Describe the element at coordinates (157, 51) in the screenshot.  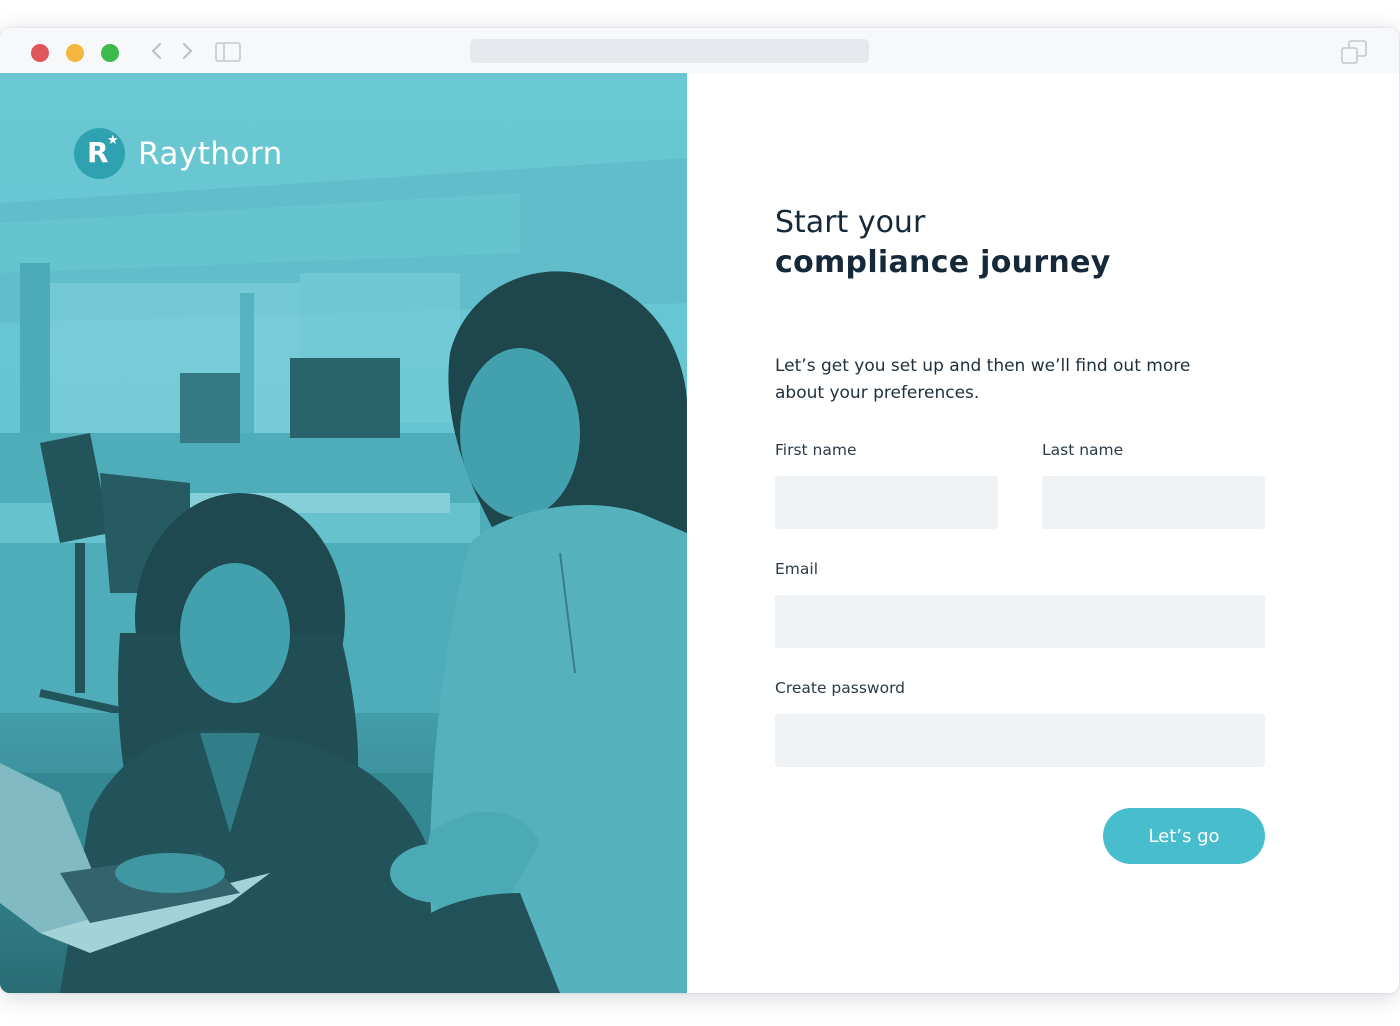
I see `chevron-left-icon` at that location.